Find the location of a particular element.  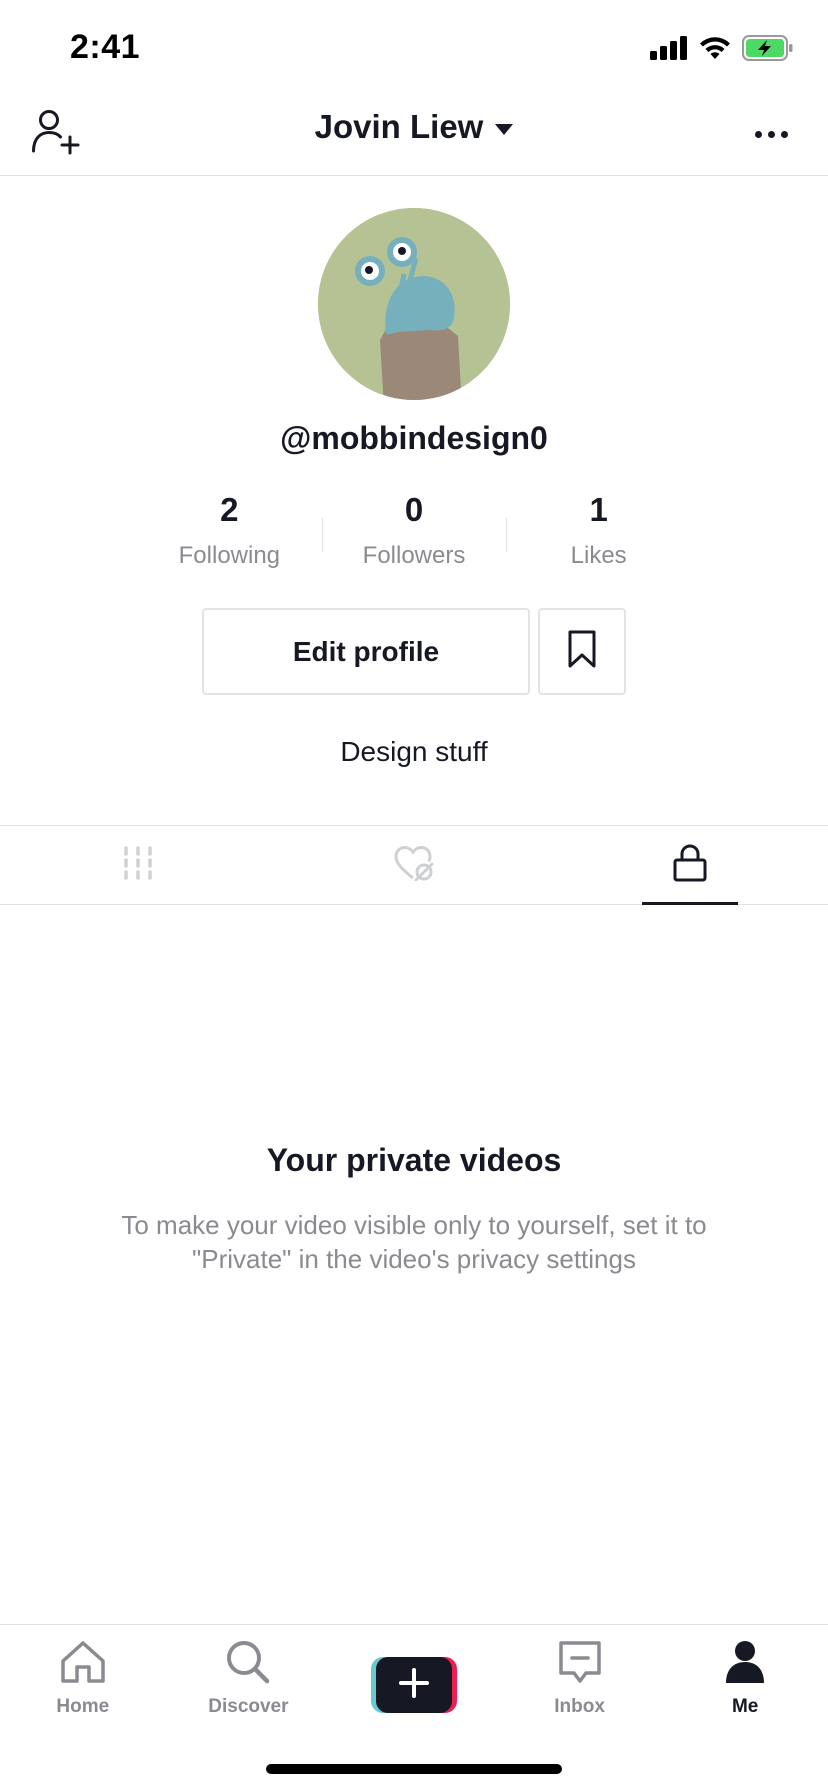

cellular-signal-icon is located at coordinates (669, 50).